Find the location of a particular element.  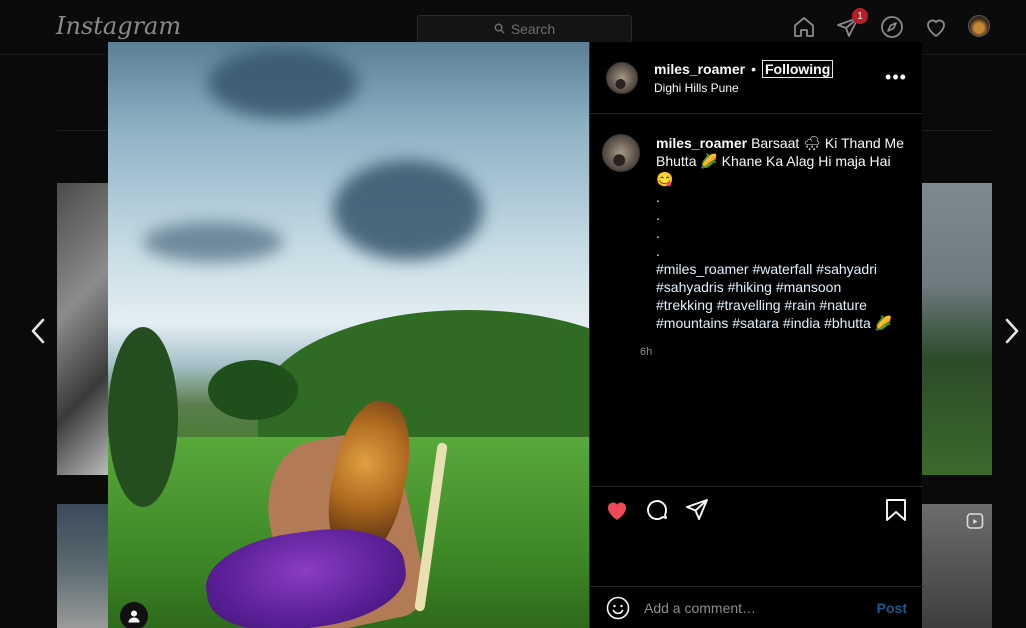

user-icon is located at coordinates (134, 616).